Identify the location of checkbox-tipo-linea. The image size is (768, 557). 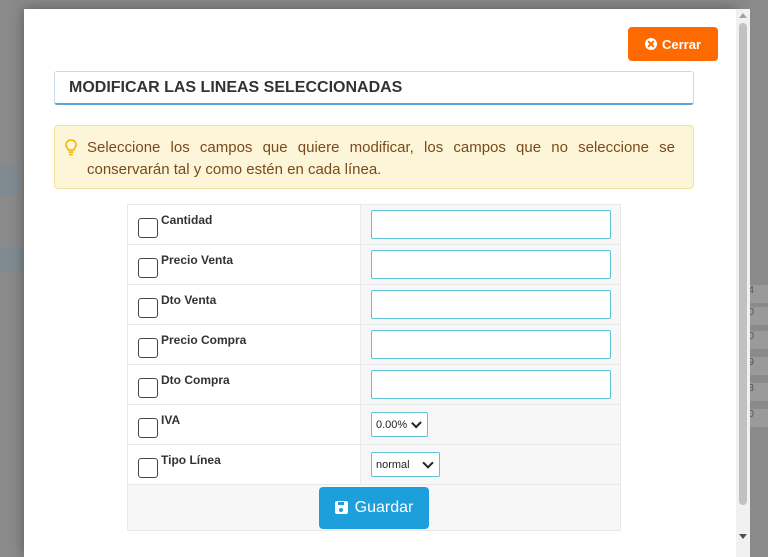
(148, 467).